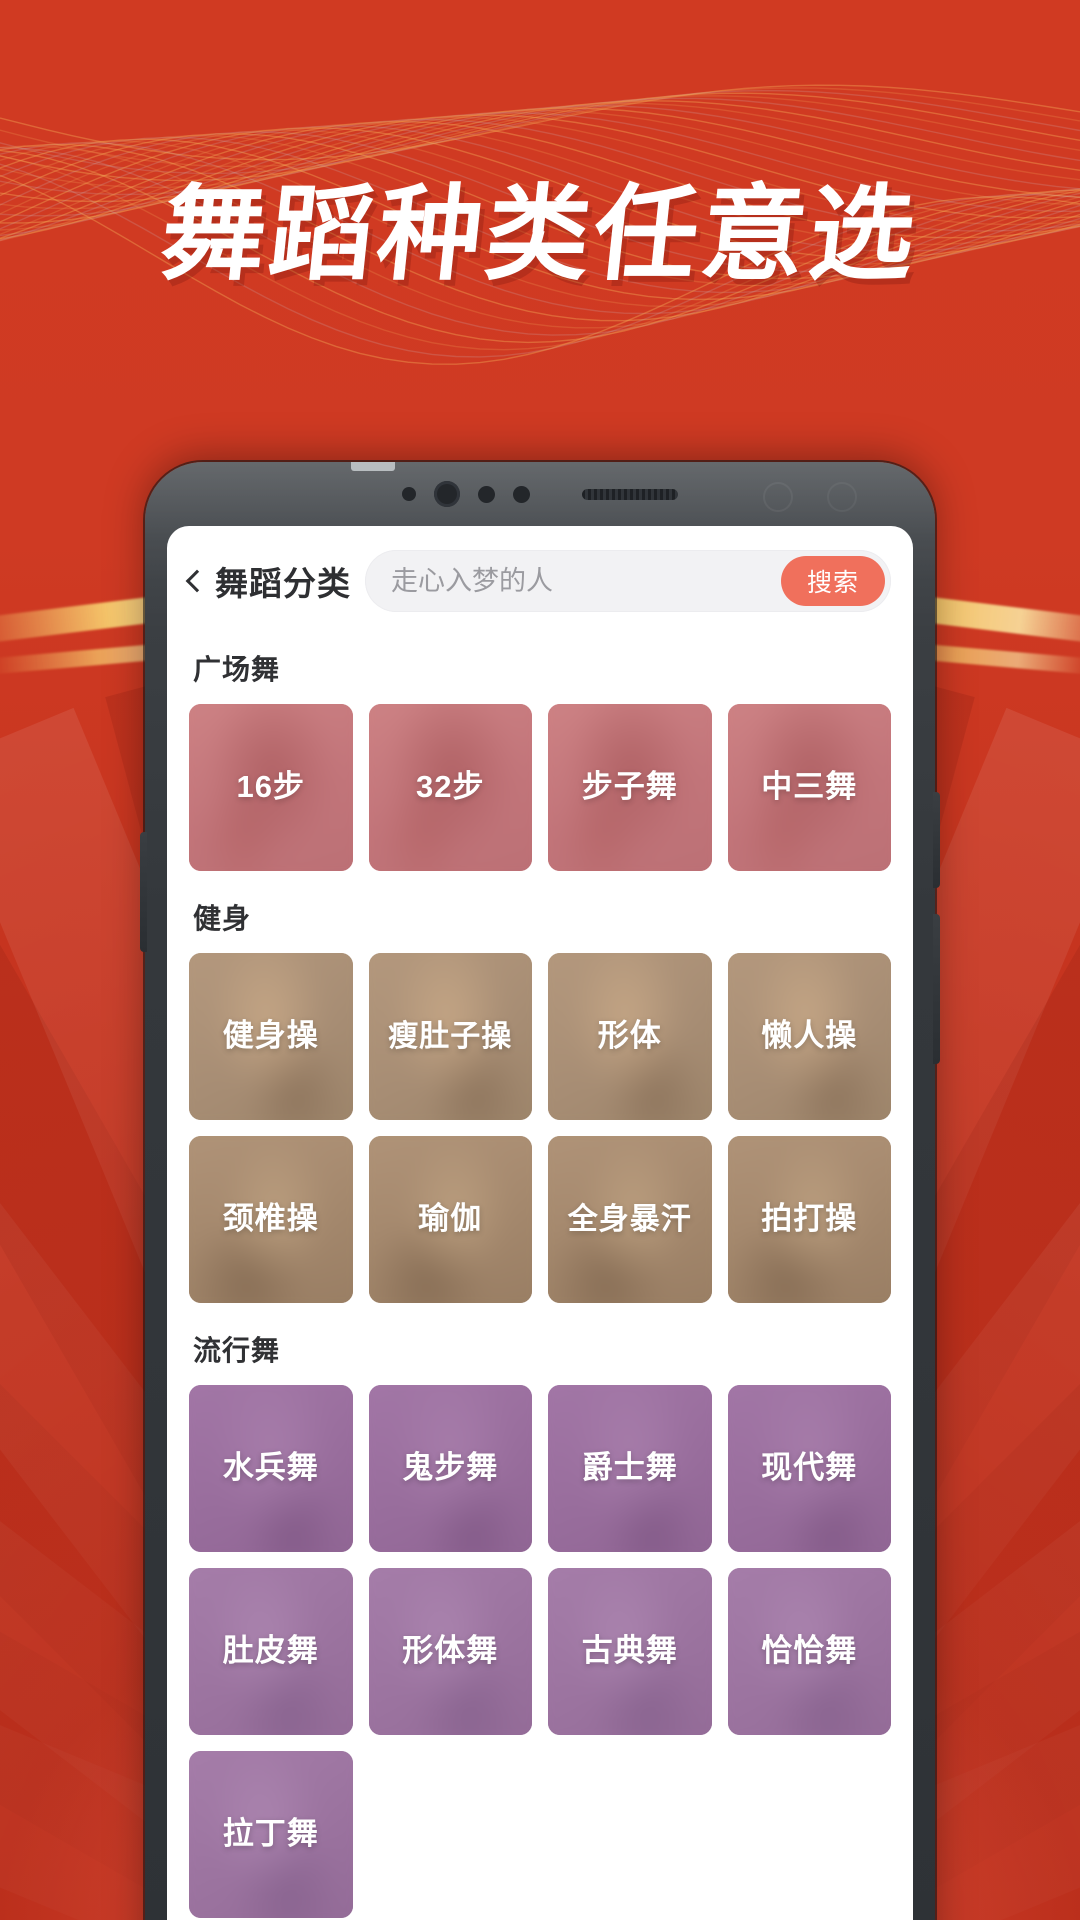 The image size is (1080, 1920). What do you see at coordinates (540, 494) in the screenshot?
I see `phone-sensor-bar` at bounding box center [540, 494].